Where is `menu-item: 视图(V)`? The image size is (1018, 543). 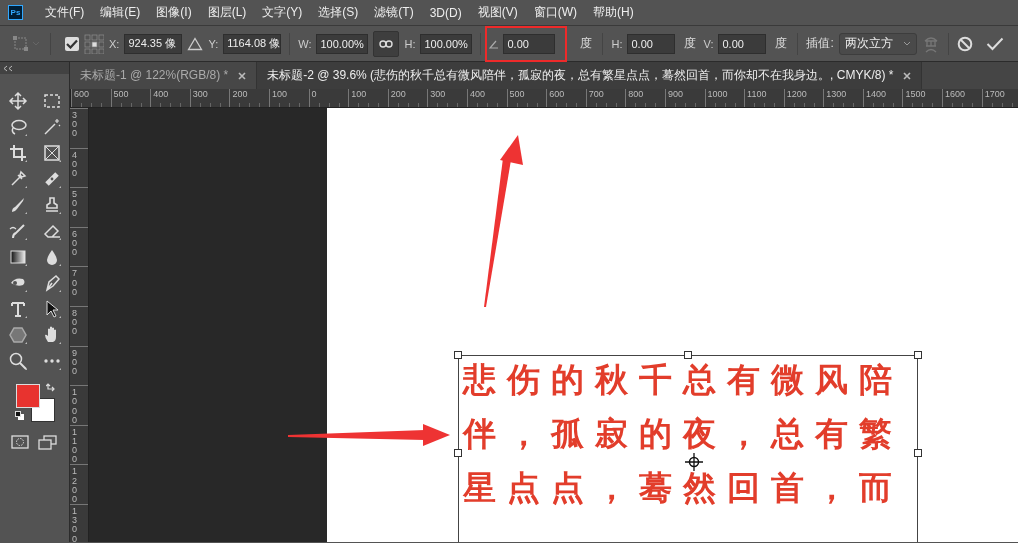 menu-item: 视图(V) is located at coordinates (497, 12).